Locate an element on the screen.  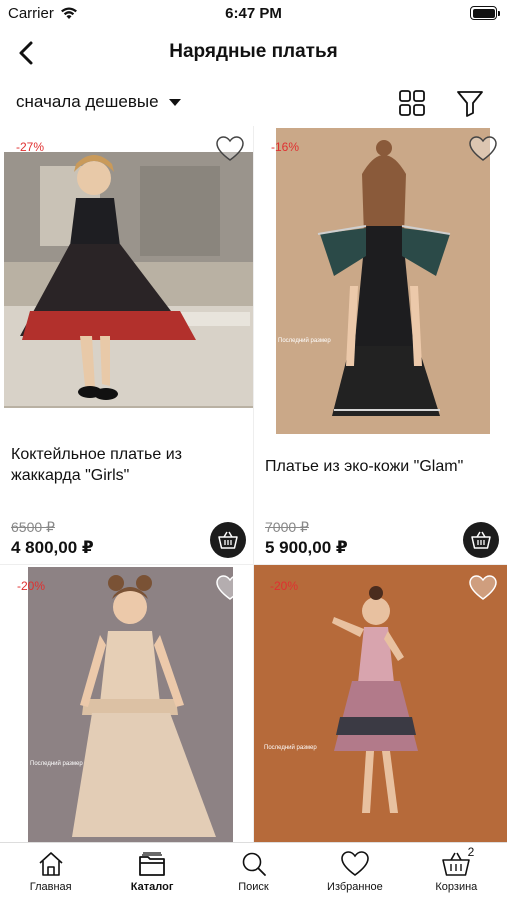
discount-badge: -16% is located at coordinates (285, 147).